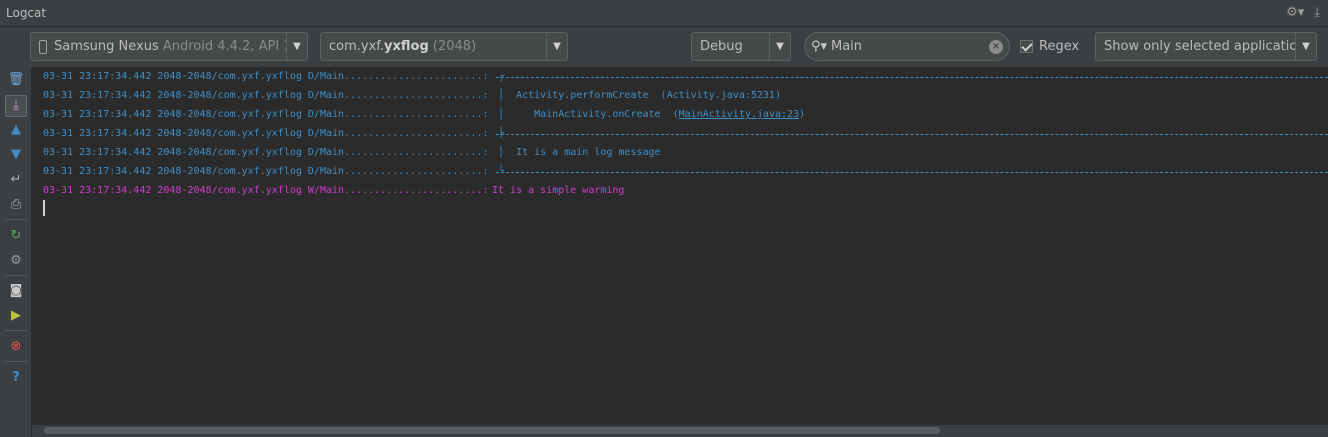 The height and width of the screenshot is (437, 1328). Describe the element at coordinates (44, 208) in the screenshot. I see `text-cursor` at that location.